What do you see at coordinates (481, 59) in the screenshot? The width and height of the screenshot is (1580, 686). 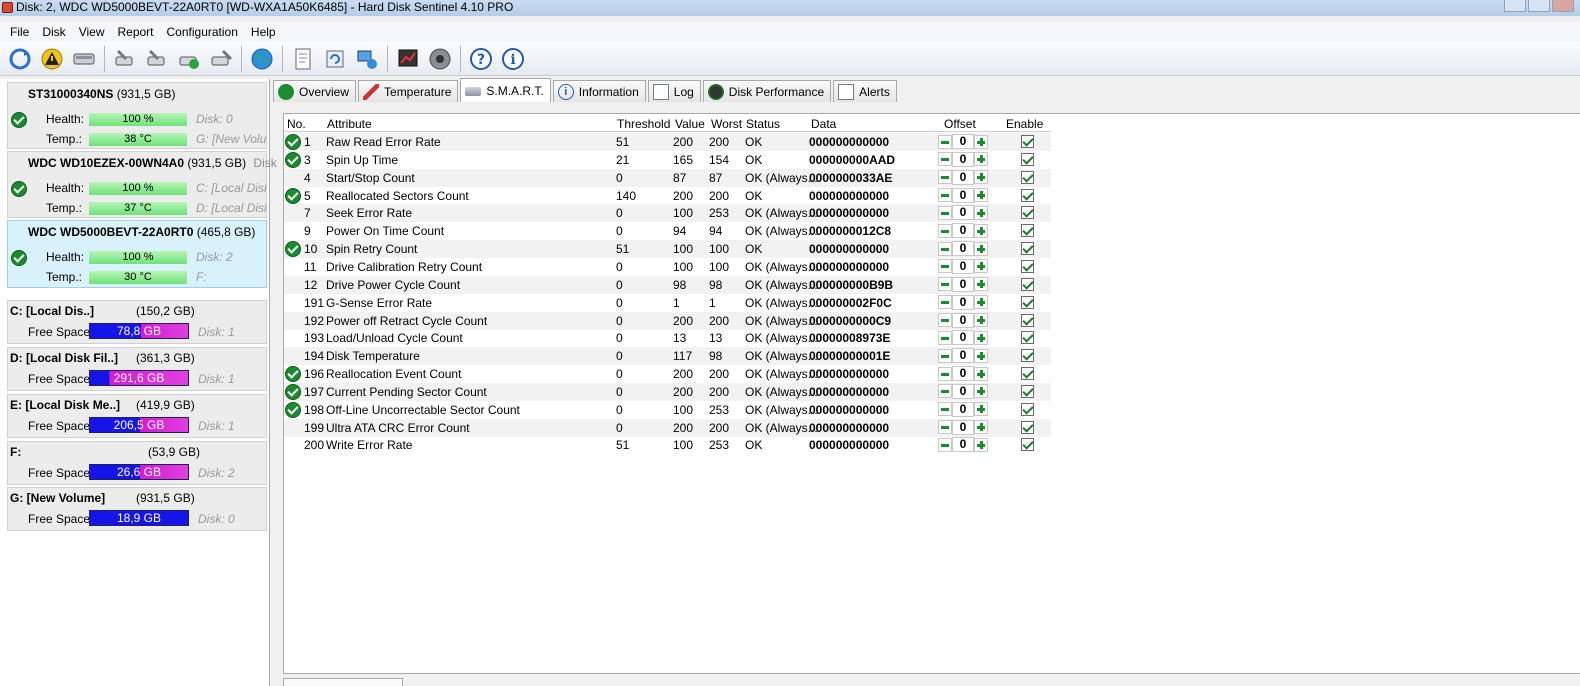 I see `help-icon: ?` at bounding box center [481, 59].